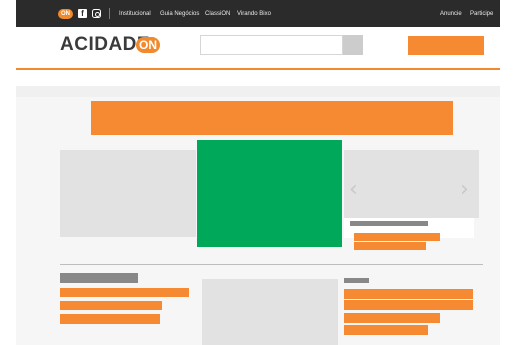 This screenshot has height=345, width=516. I want to click on link-participe: Participe, so click(481, 14).